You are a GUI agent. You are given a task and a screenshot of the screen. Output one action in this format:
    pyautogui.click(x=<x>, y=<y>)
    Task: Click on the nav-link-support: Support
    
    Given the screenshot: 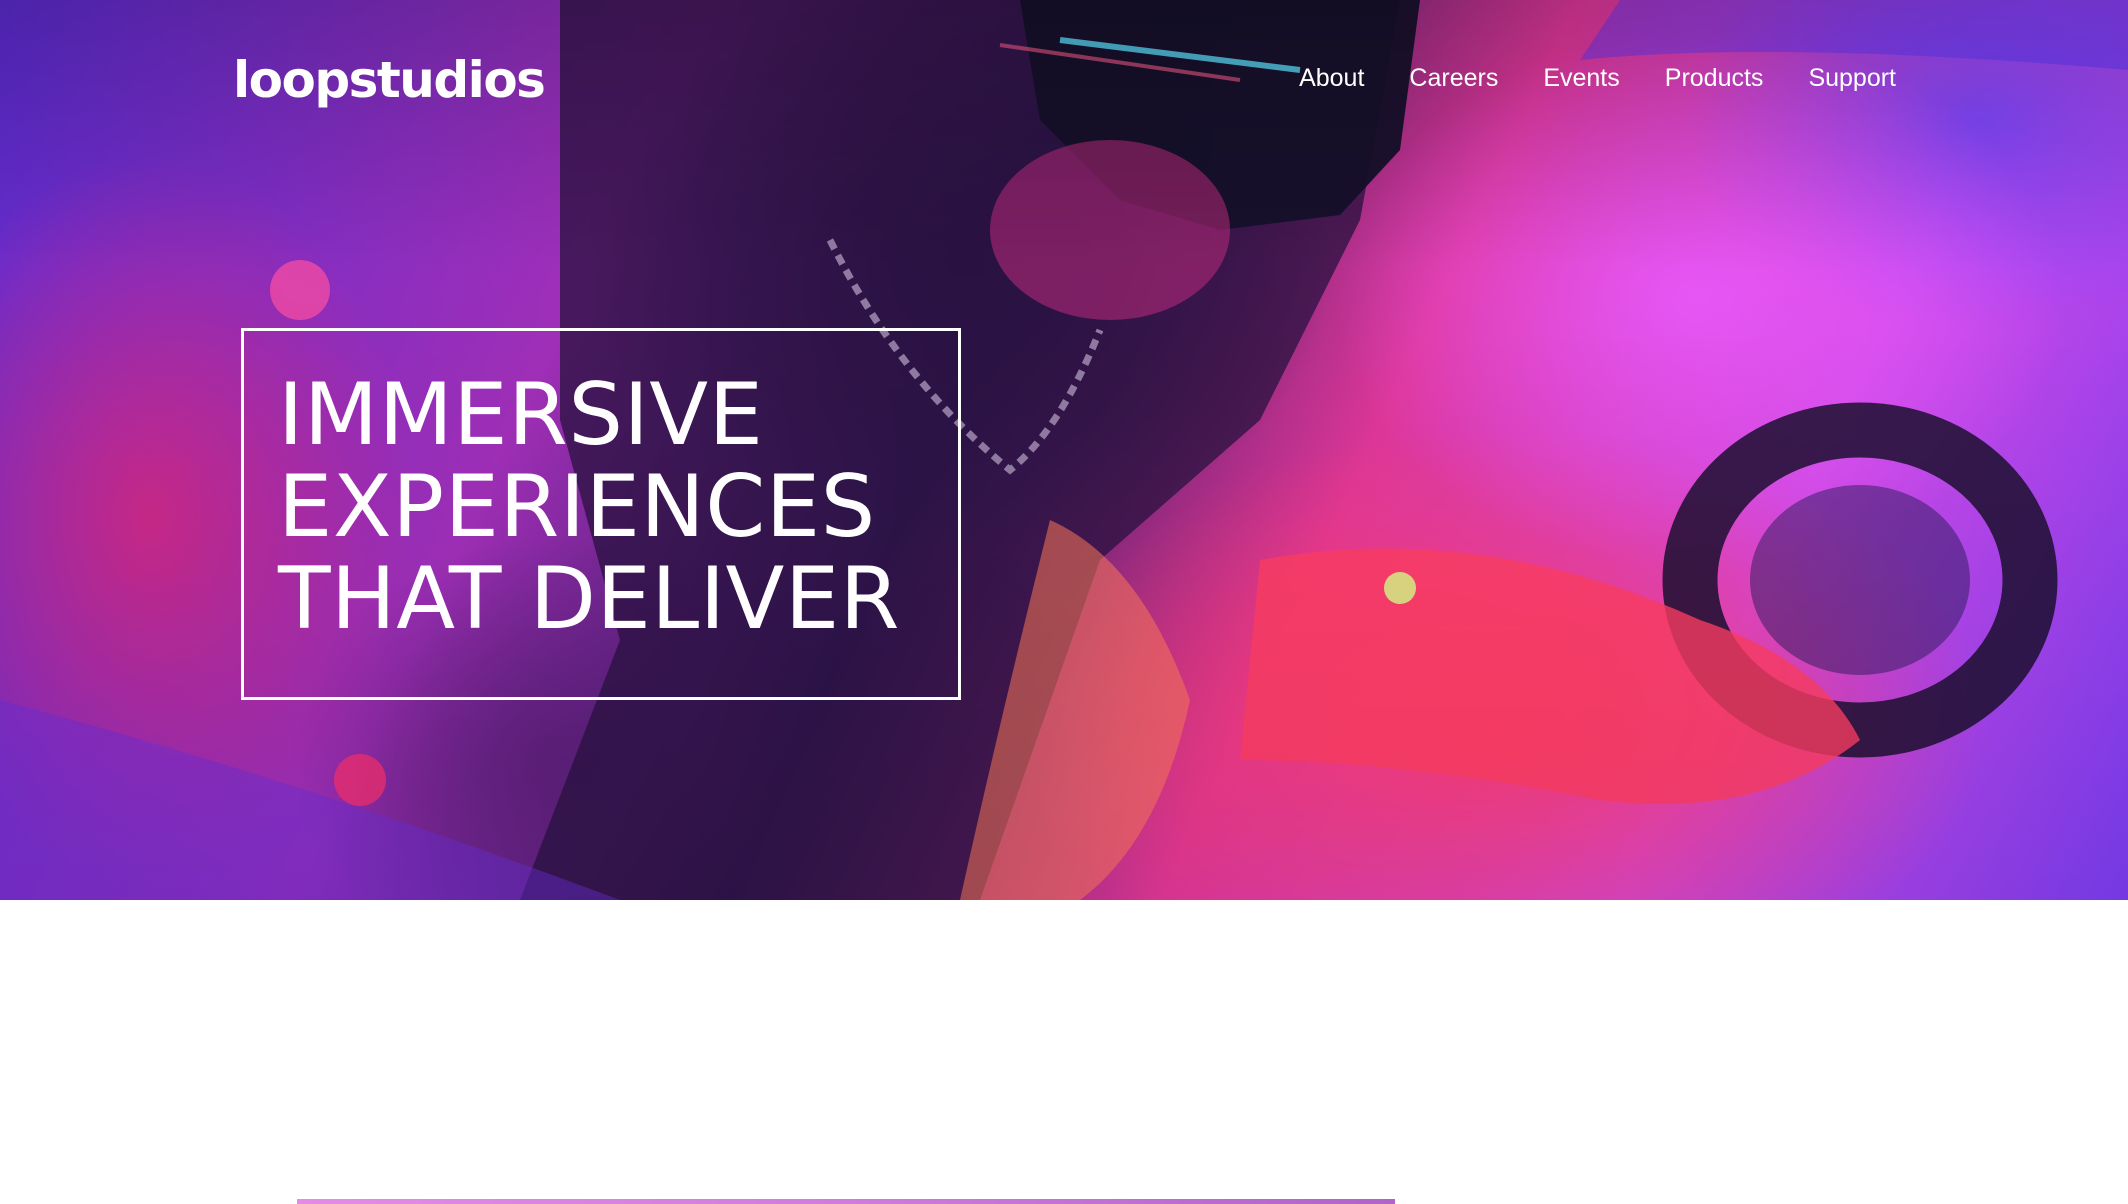 What is the action you would take?
    pyautogui.click(x=1852, y=78)
    